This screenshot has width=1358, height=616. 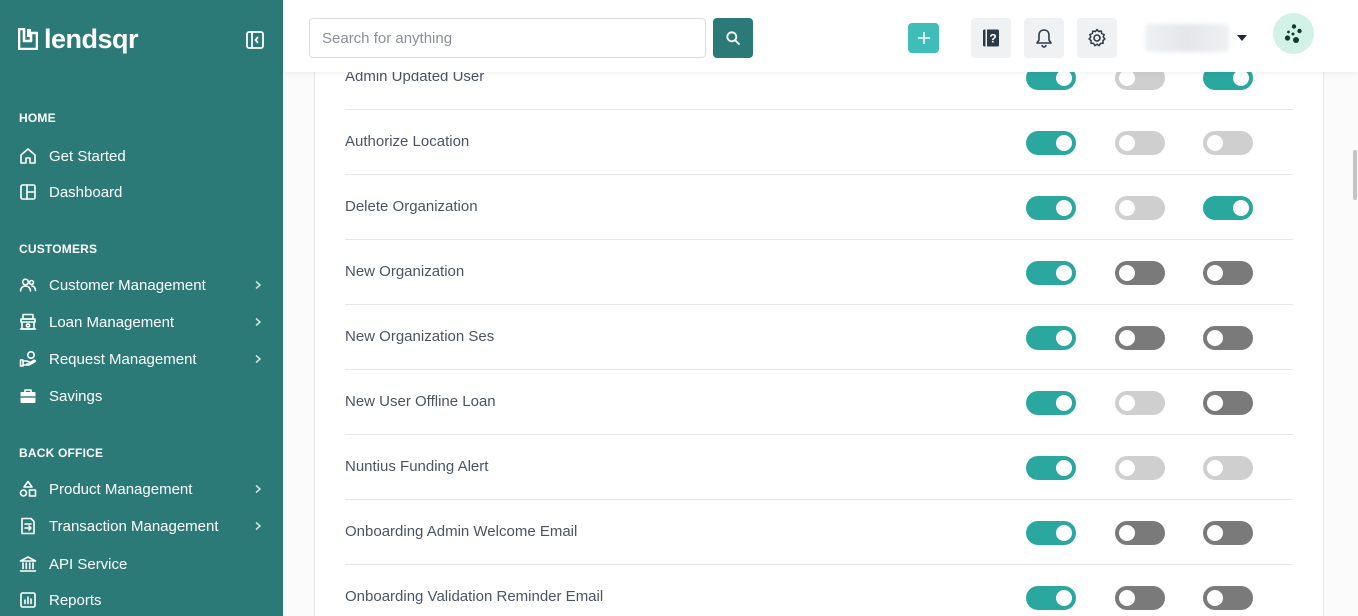 What do you see at coordinates (819, 272) in the screenshot?
I see `notification-row: New Organization` at bounding box center [819, 272].